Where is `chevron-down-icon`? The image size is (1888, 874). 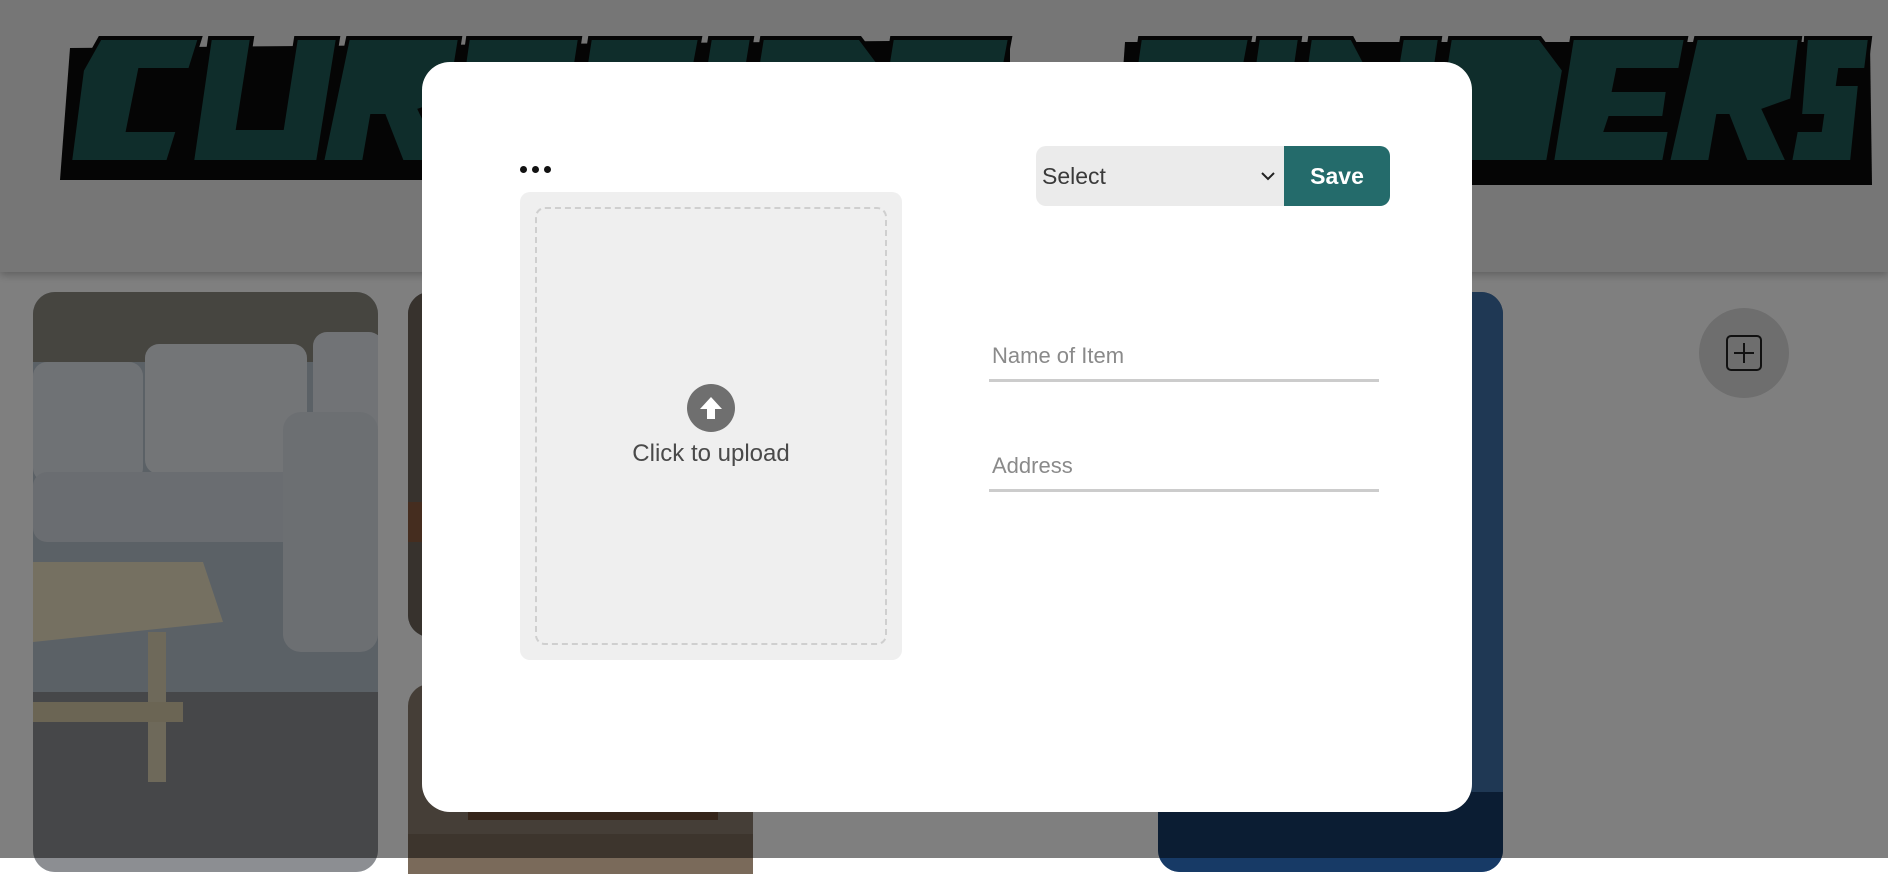 chevron-down-icon is located at coordinates (1268, 176).